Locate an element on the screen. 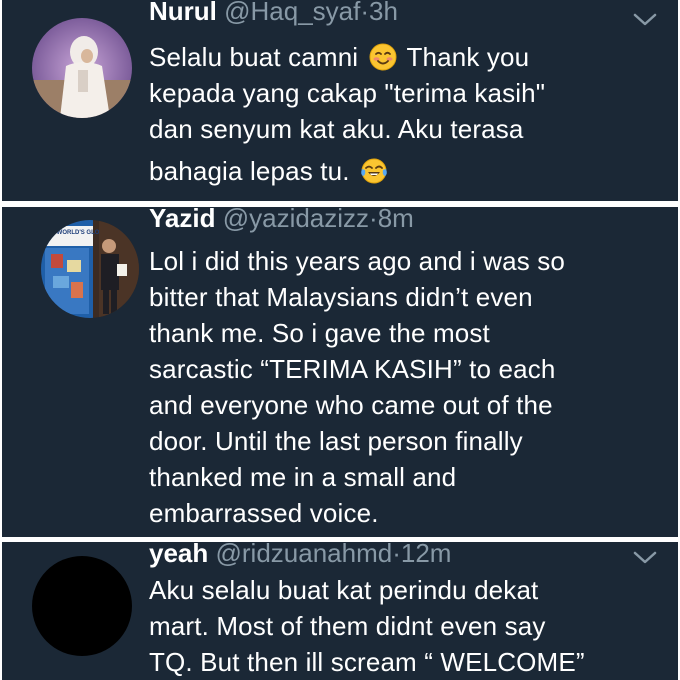 The width and height of the screenshot is (680, 680). avatar-photo: THE WORLD'S GLOBAL UNITED is located at coordinates (90, 269).